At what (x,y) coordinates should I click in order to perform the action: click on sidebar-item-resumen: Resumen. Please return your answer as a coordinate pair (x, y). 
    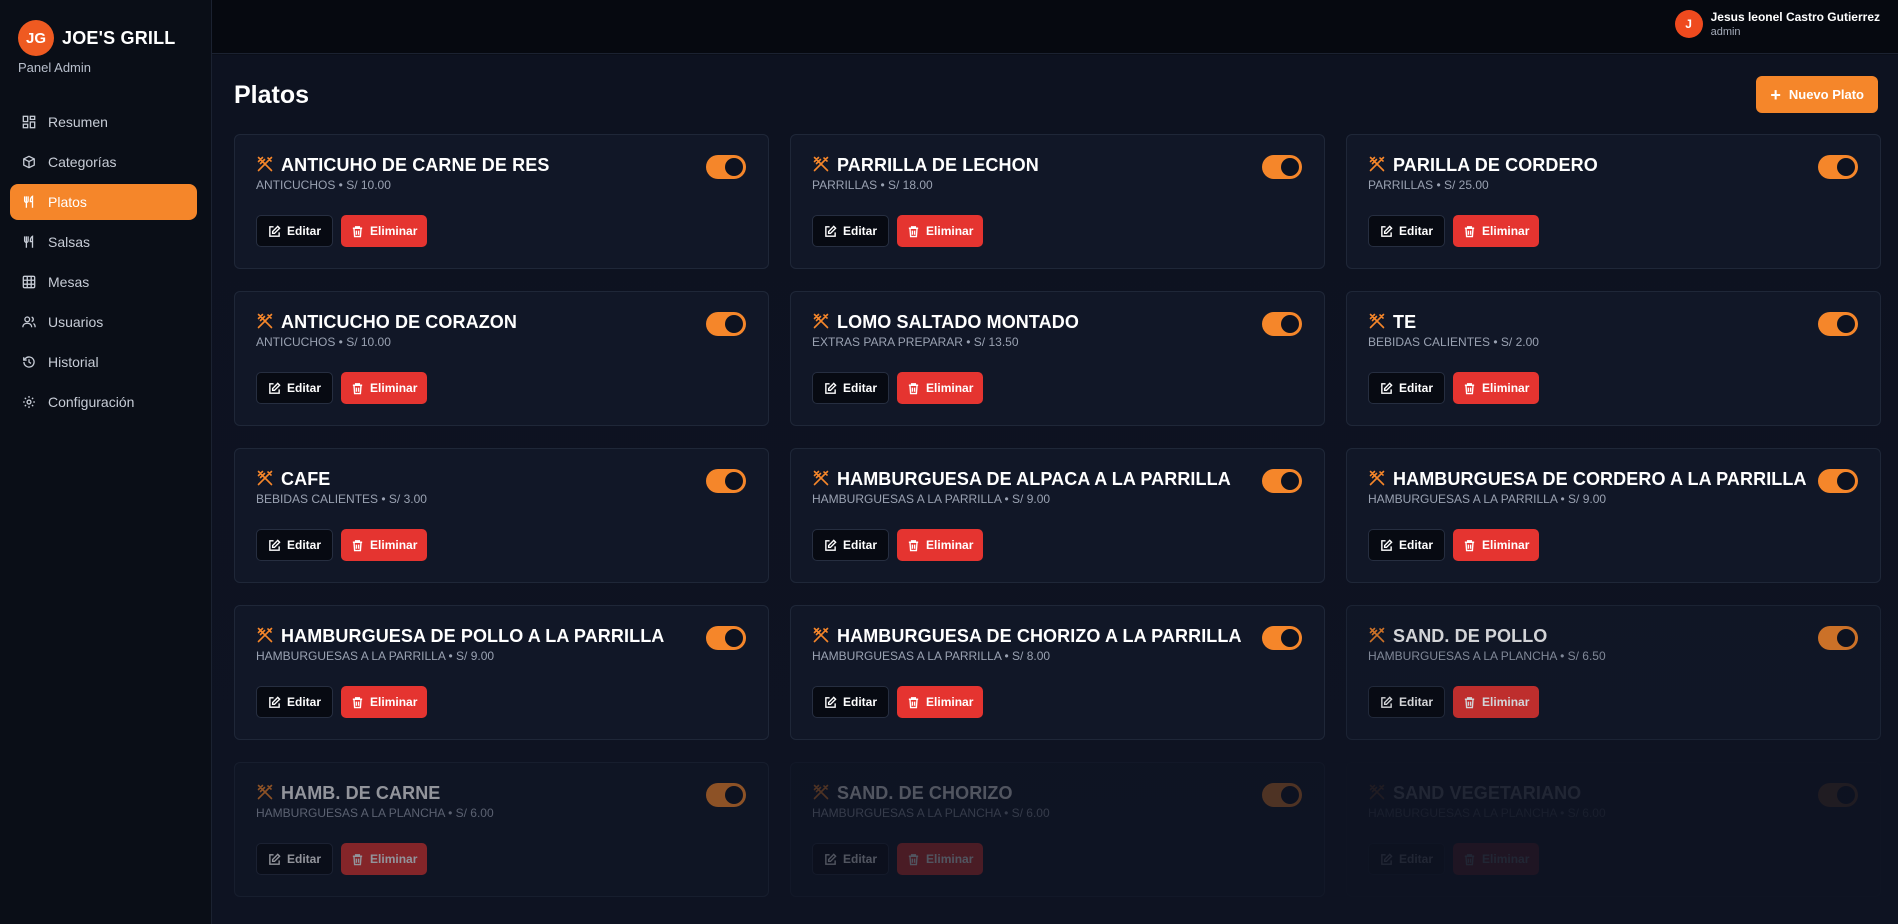
    Looking at the image, I should click on (103, 122).